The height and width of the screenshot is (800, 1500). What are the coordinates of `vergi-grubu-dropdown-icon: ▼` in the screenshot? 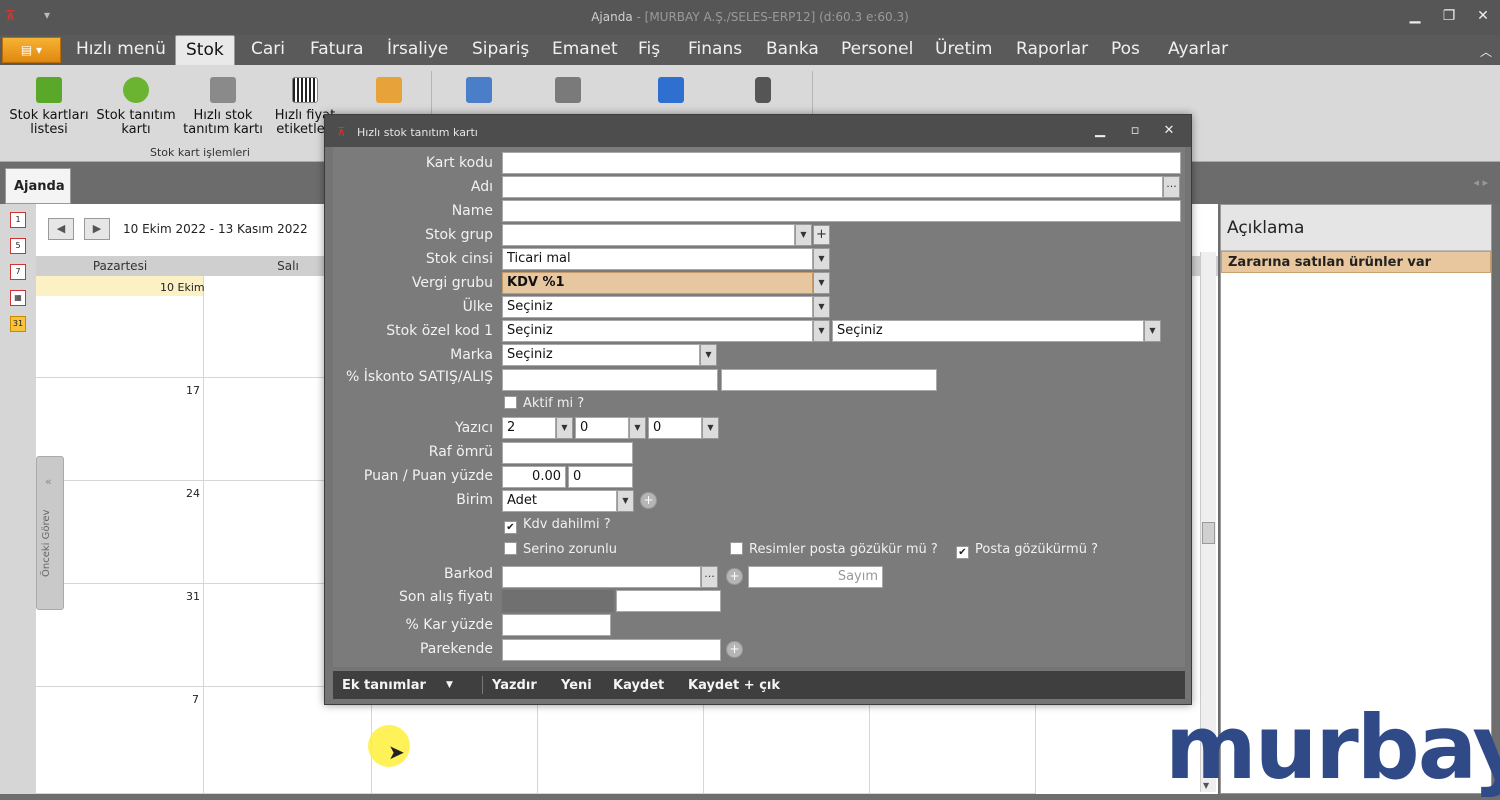 It's located at (821, 283).